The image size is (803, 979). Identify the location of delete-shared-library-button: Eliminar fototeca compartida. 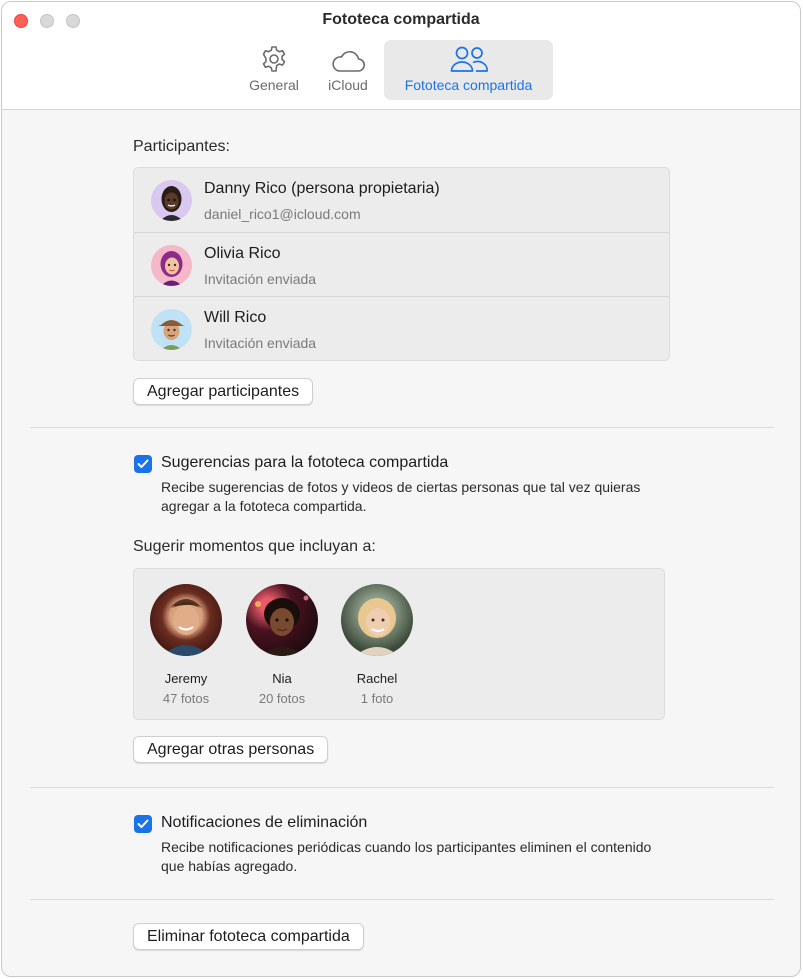
(248, 936).